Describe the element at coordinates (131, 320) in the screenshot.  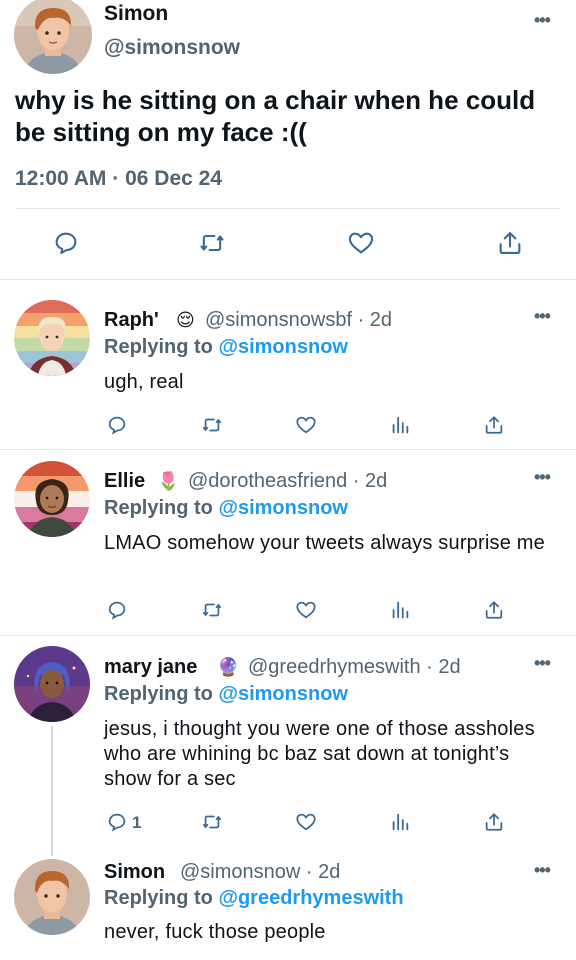
I see `reply-author-name: Raph'` at that location.